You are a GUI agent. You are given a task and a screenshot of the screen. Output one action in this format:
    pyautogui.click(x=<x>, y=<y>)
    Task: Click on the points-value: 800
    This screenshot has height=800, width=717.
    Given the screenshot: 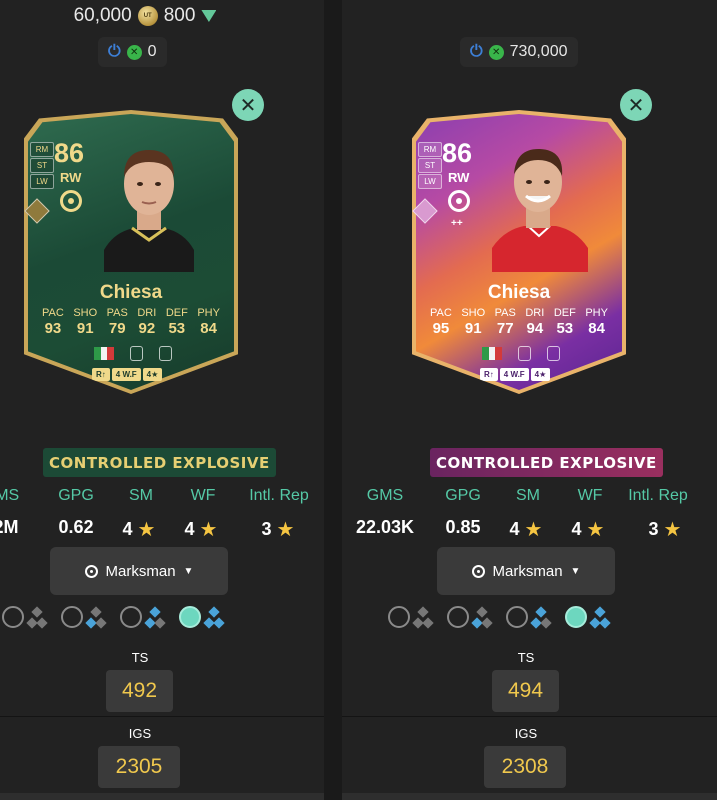 What is the action you would take?
    pyautogui.click(x=179, y=15)
    